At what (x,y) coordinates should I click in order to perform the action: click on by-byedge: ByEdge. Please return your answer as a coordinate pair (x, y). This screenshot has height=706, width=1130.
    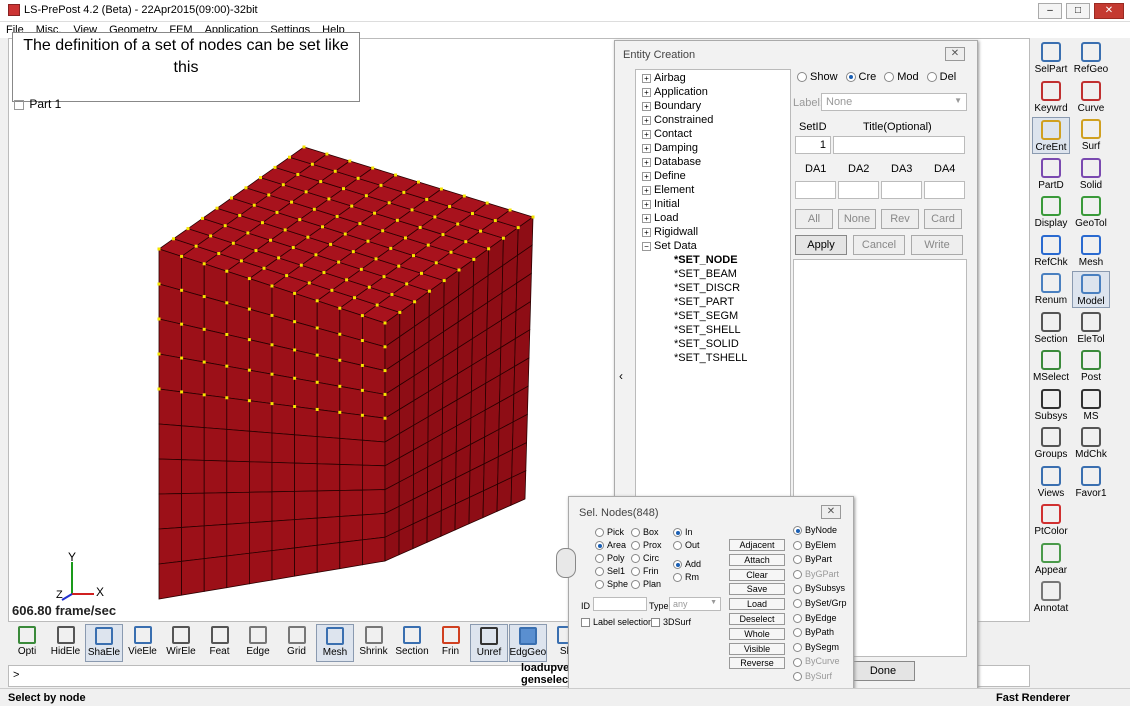
    Looking at the image, I should click on (815, 618).